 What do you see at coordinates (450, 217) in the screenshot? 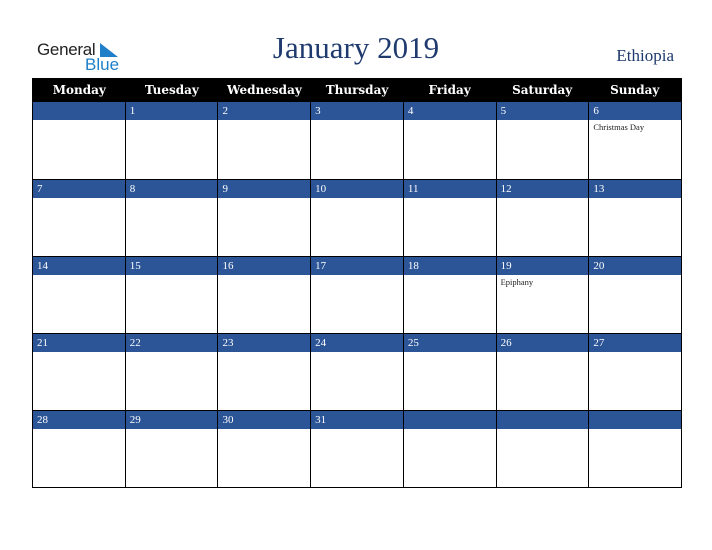
I see `day-cell: 11` at bounding box center [450, 217].